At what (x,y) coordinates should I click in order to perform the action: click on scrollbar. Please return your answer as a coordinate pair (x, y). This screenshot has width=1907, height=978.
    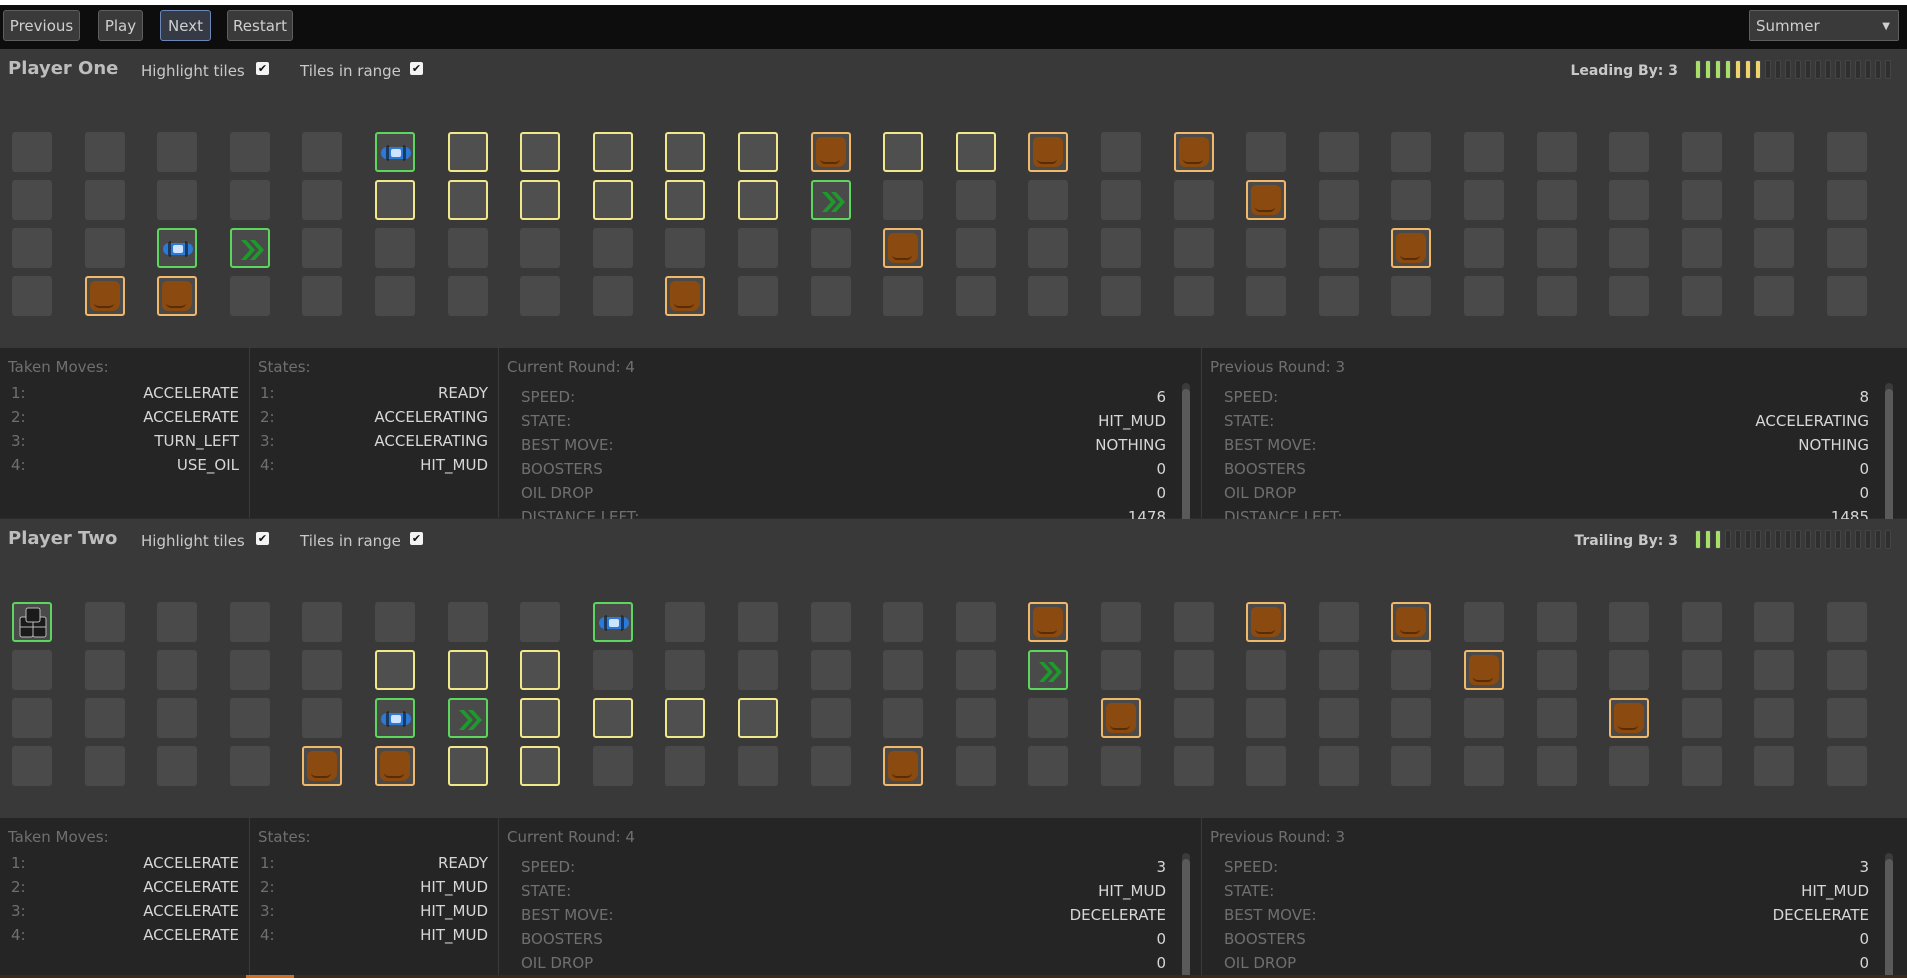
    Looking at the image, I should click on (1889, 915).